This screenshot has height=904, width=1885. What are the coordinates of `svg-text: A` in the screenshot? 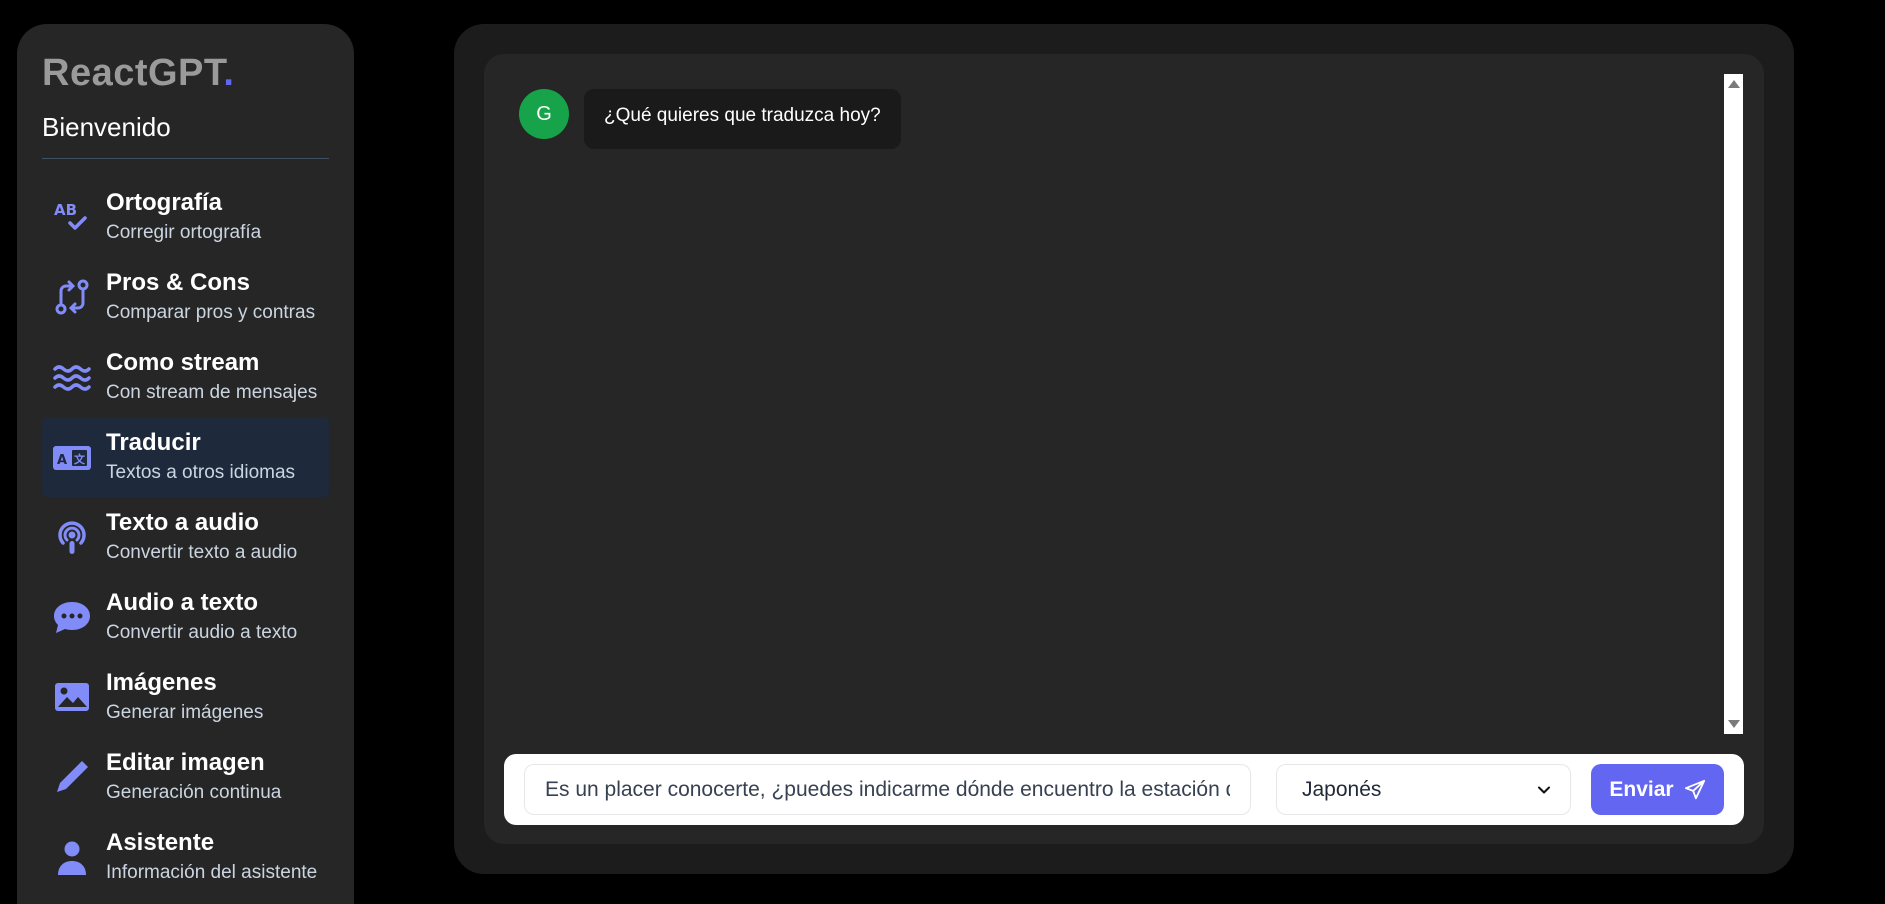 It's located at (62, 460).